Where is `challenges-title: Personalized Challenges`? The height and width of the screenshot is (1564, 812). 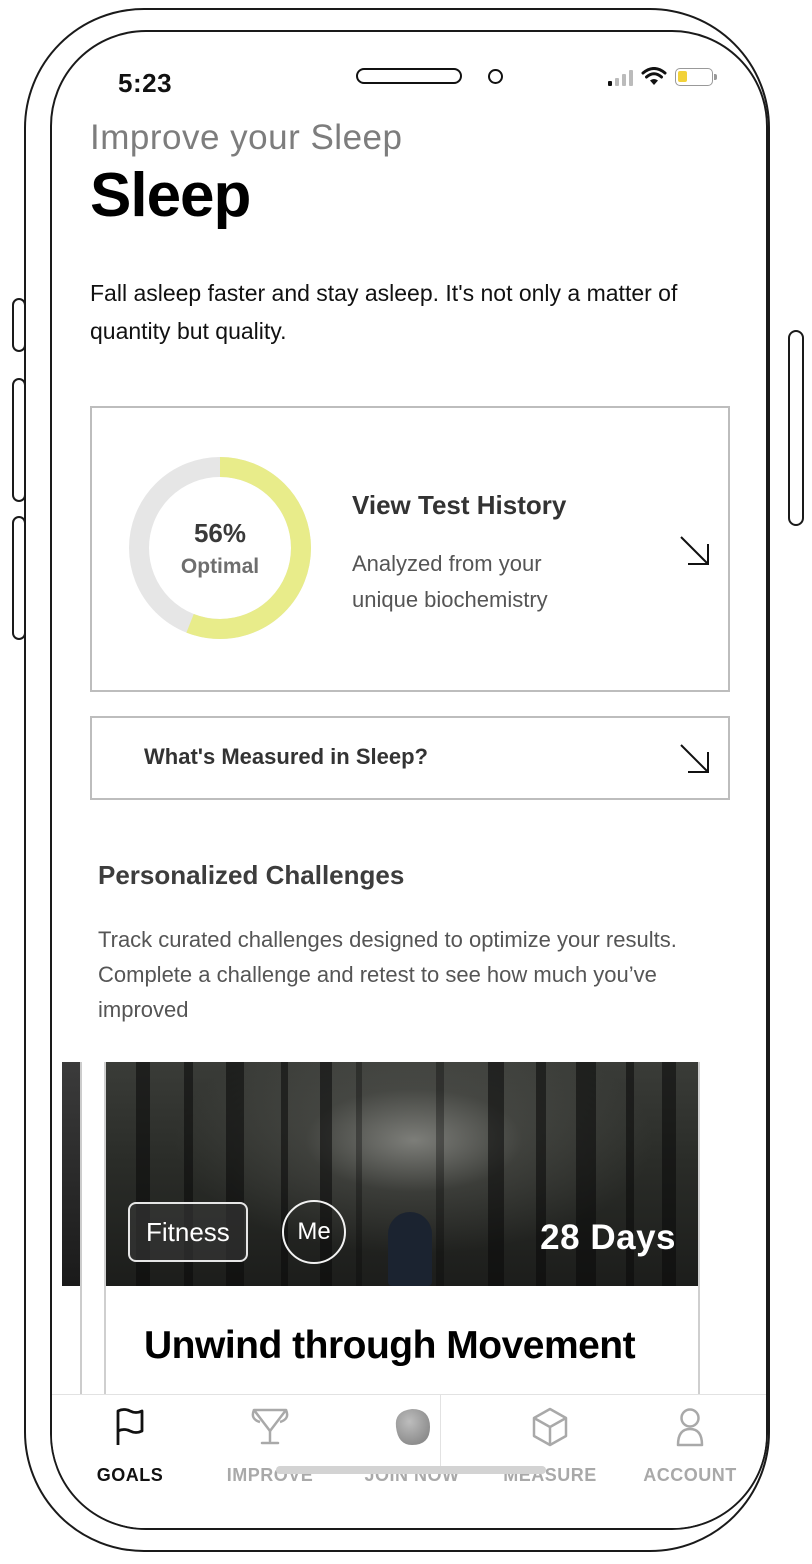 challenges-title: Personalized Challenges is located at coordinates (251, 875).